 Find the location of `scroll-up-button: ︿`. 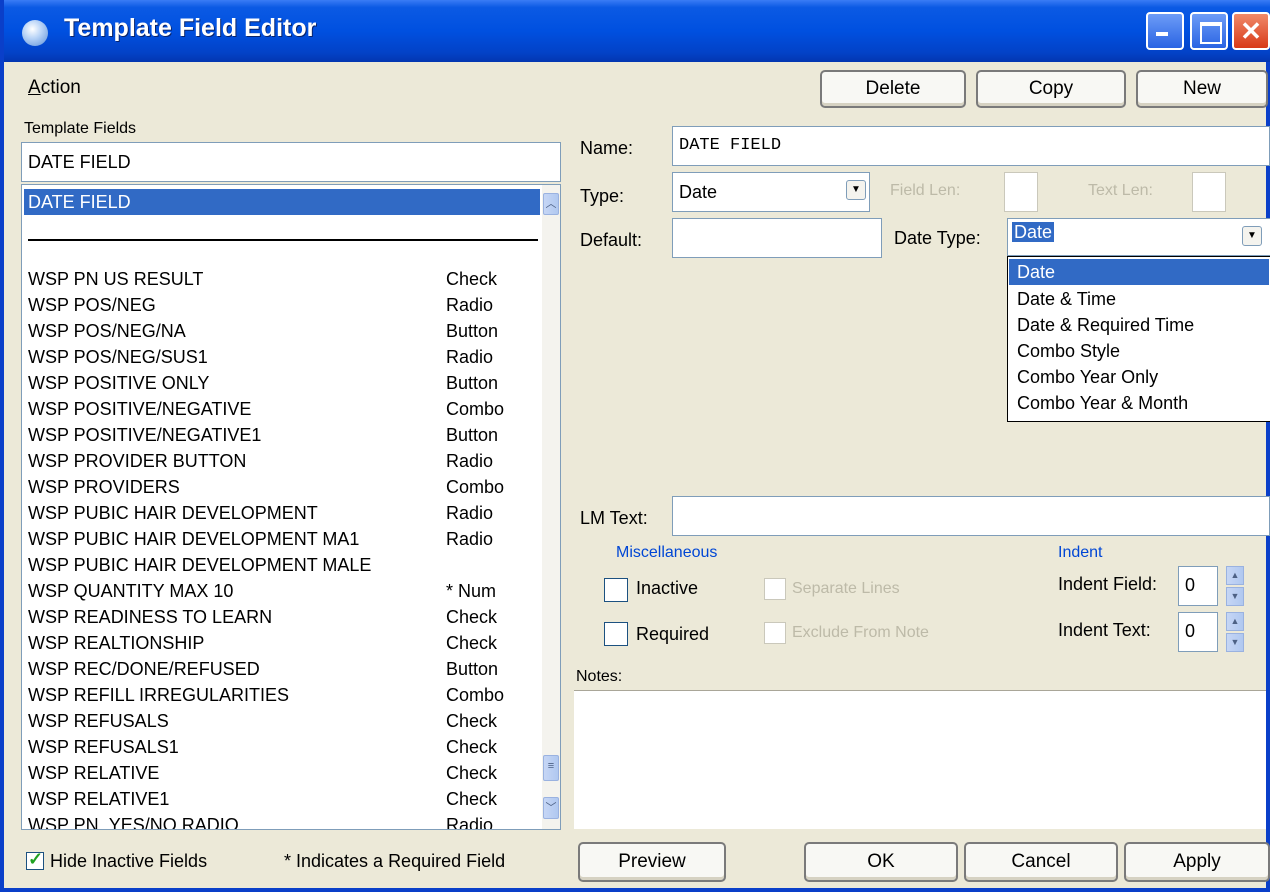

scroll-up-button: ︿ is located at coordinates (551, 204).